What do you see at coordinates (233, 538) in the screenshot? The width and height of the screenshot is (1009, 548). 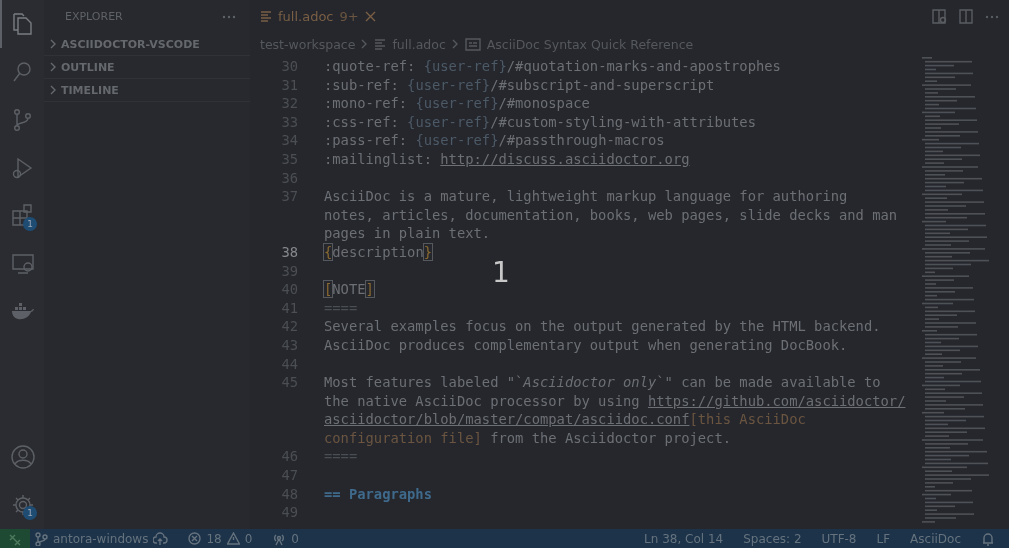 I see `warning-icon` at bounding box center [233, 538].